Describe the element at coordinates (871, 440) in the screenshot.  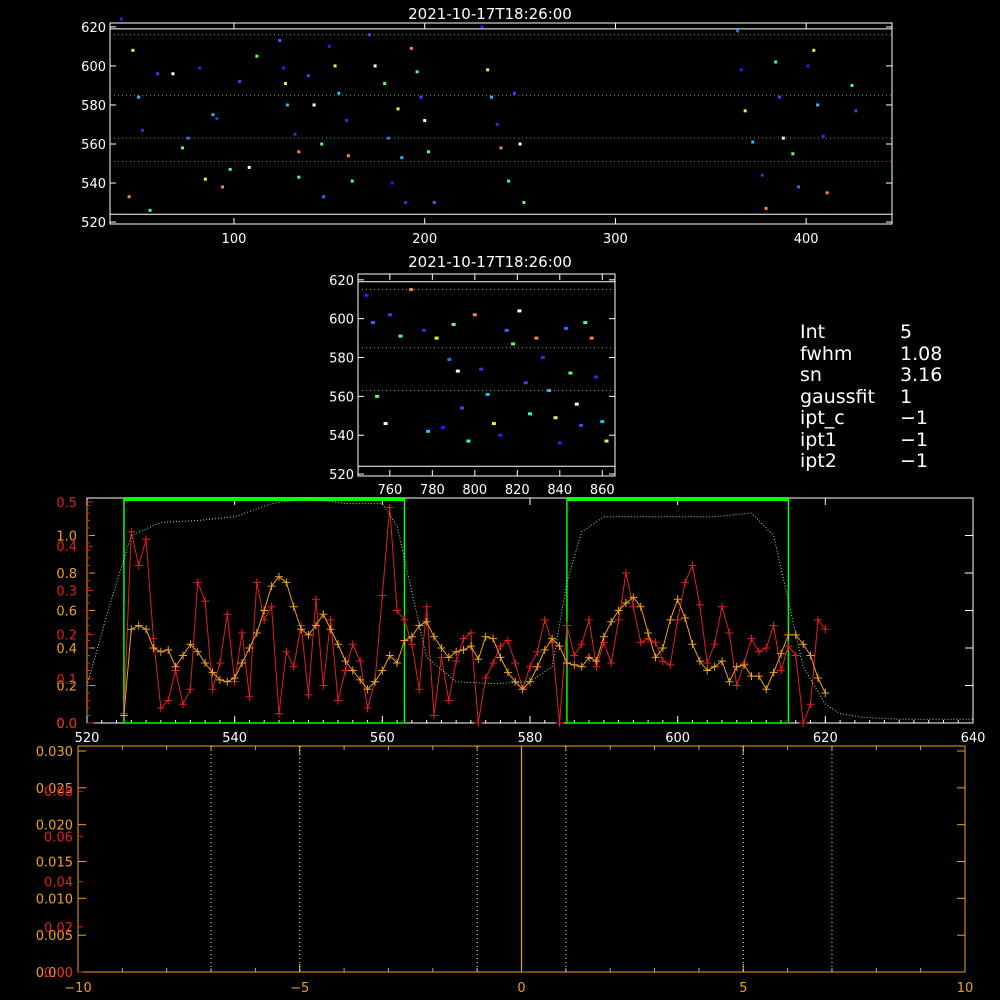
I see `info-row-ipt1: ipt1 −1` at that location.